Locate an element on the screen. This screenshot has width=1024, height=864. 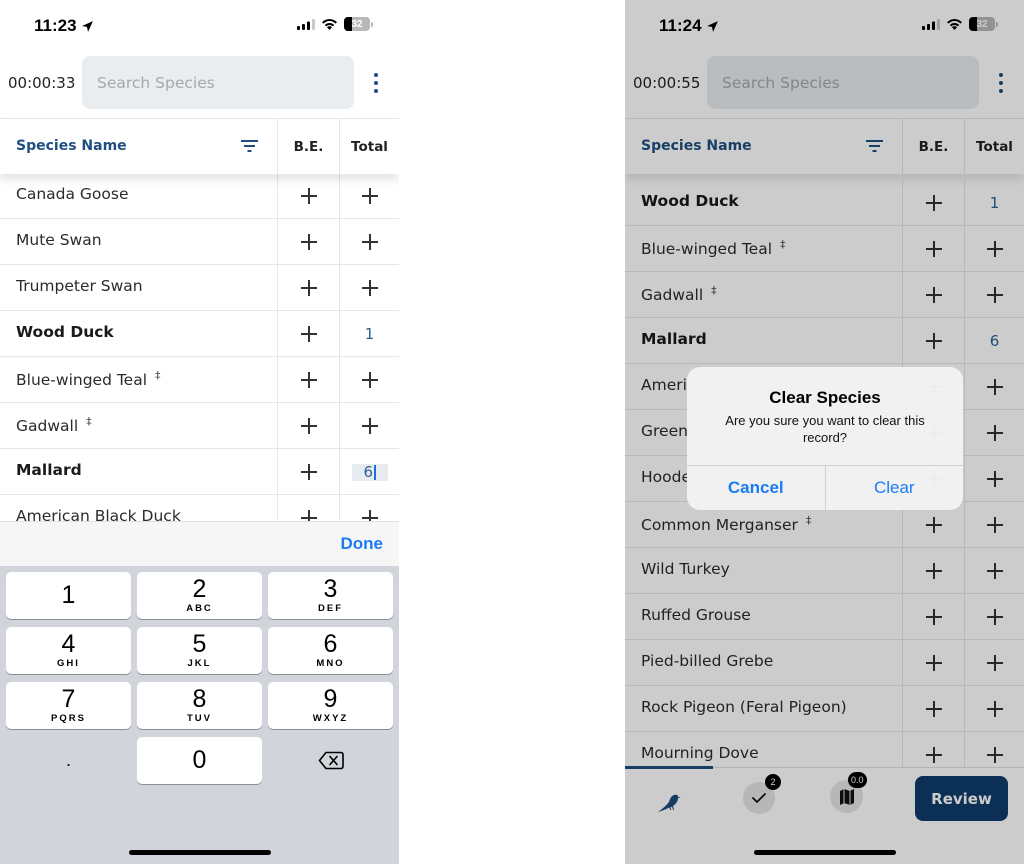
text-caret is located at coordinates (375, 472).